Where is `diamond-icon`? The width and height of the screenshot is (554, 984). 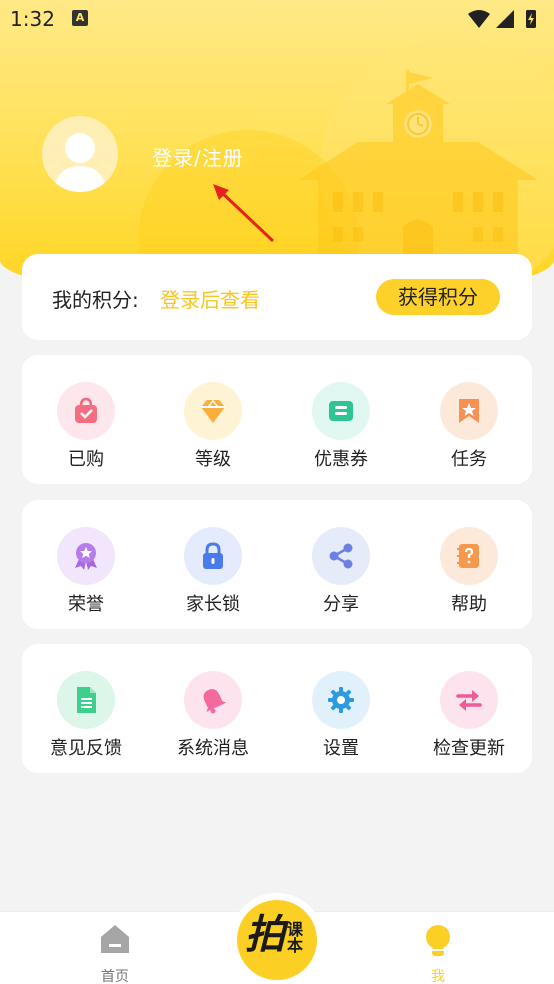
diamond-icon is located at coordinates (213, 411).